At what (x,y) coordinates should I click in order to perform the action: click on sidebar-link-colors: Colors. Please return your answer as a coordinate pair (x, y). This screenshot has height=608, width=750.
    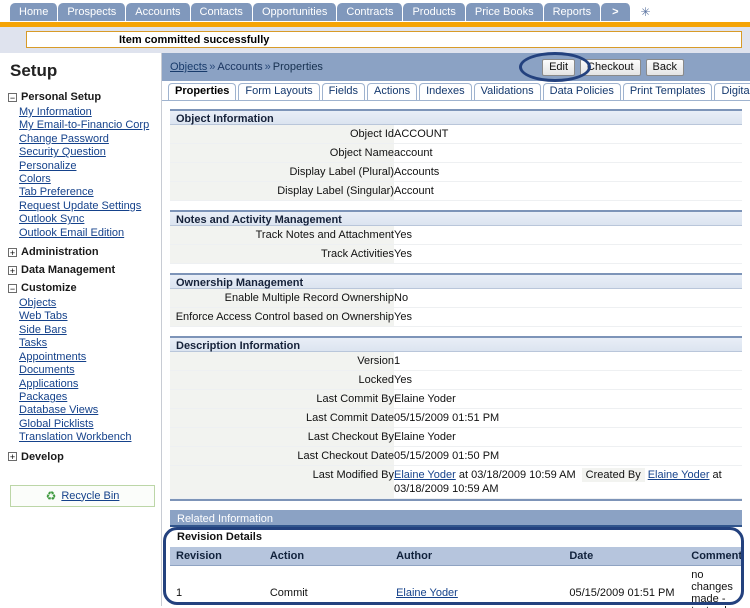
    Looking at the image, I should click on (90, 179).